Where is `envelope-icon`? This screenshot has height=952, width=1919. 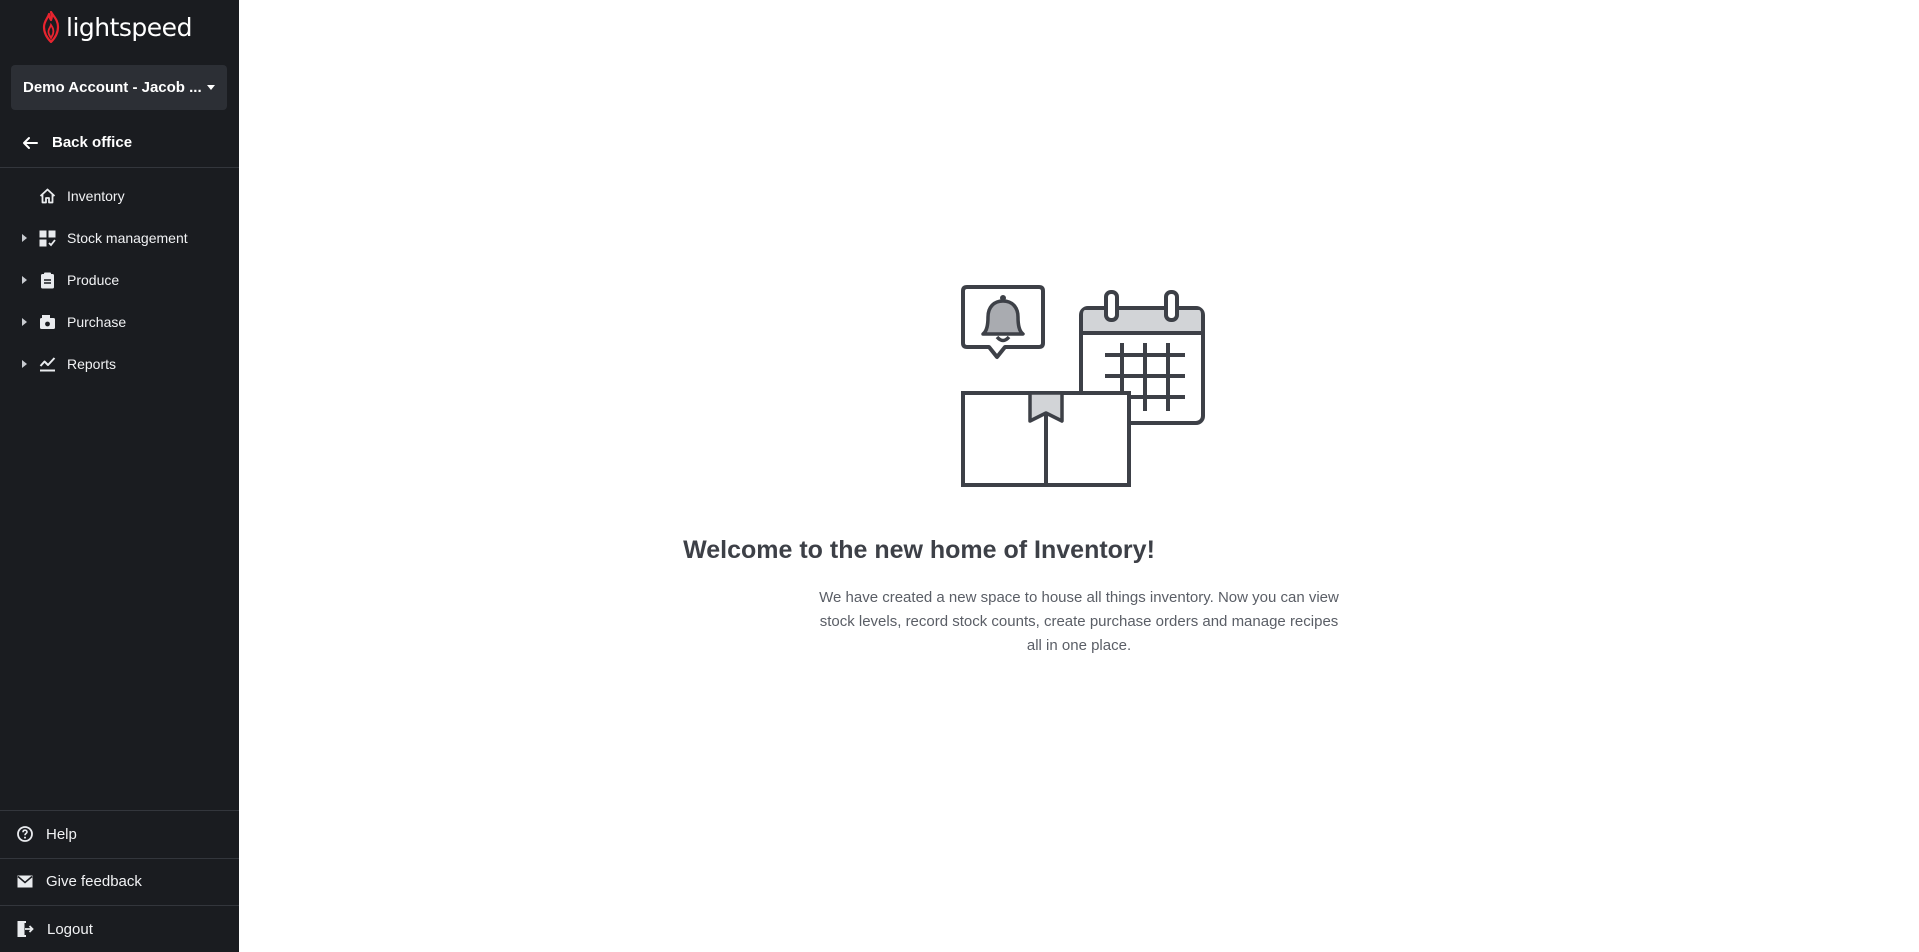 envelope-icon is located at coordinates (25, 881).